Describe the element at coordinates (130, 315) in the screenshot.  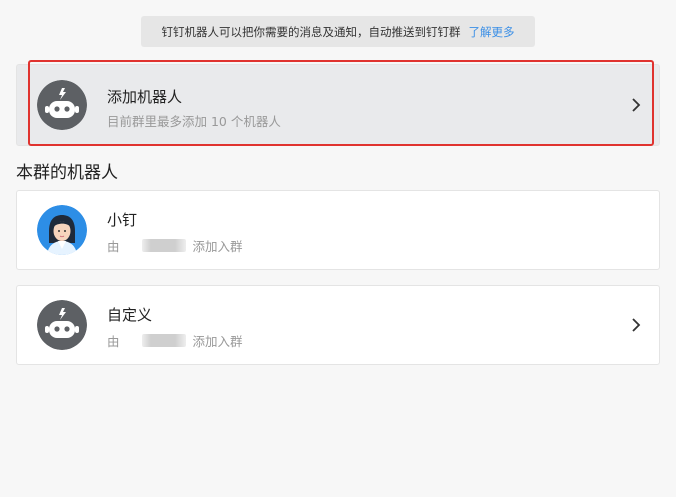
I see `robot-name: 自定义` at that location.